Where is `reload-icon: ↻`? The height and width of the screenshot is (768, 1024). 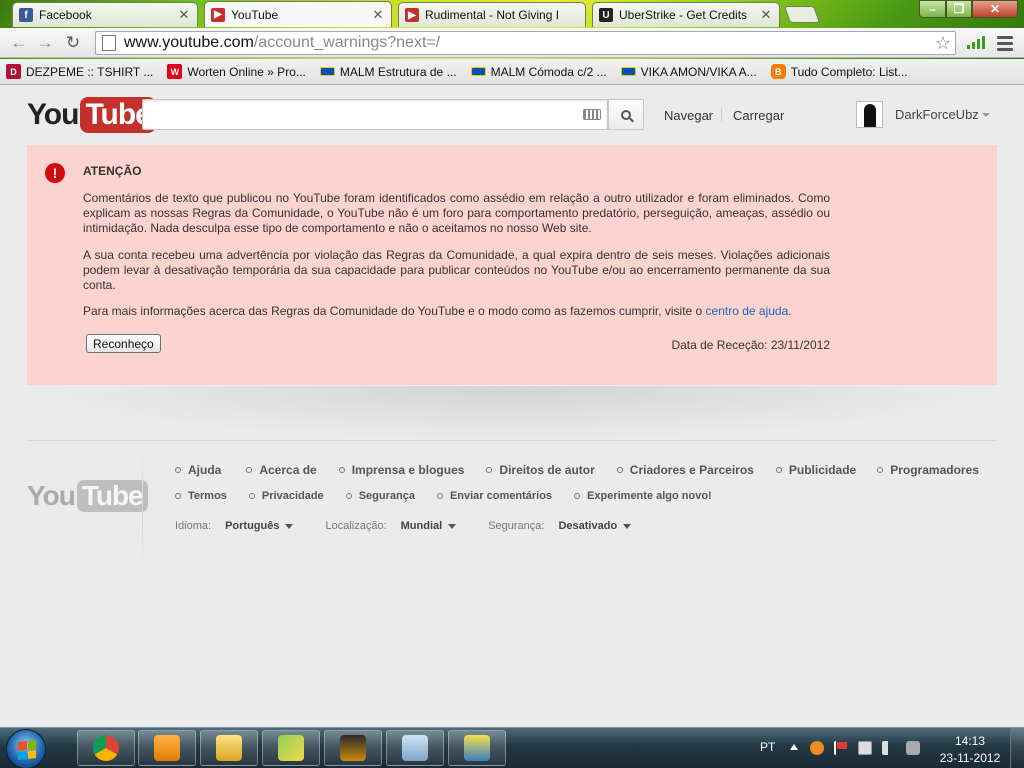
reload-icon: ↻ is located at coordinates (73, 43).